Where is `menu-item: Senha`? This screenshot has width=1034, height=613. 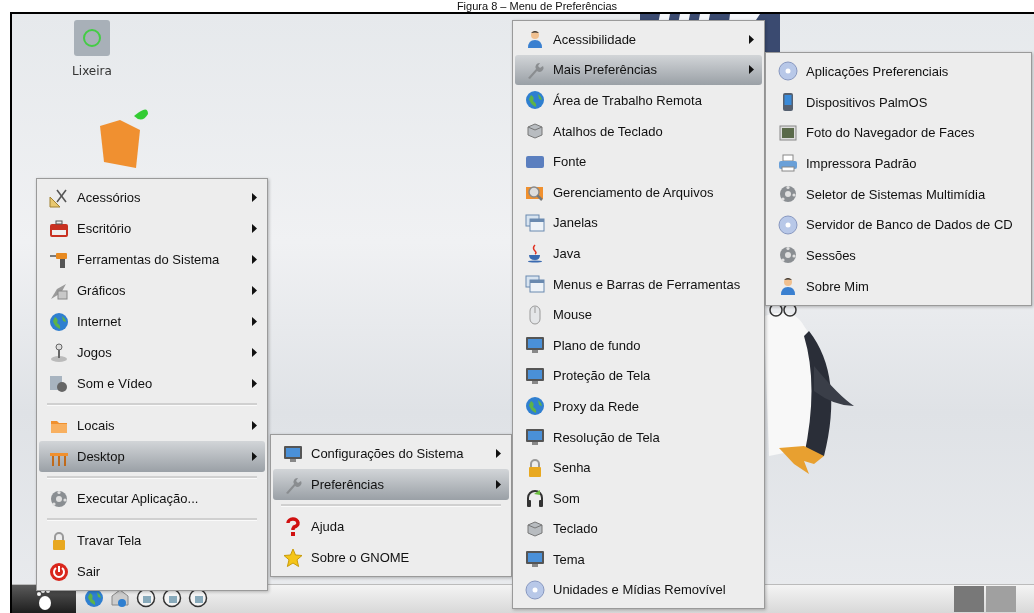 menu-item: Senha is located at coordinates (638, 467).